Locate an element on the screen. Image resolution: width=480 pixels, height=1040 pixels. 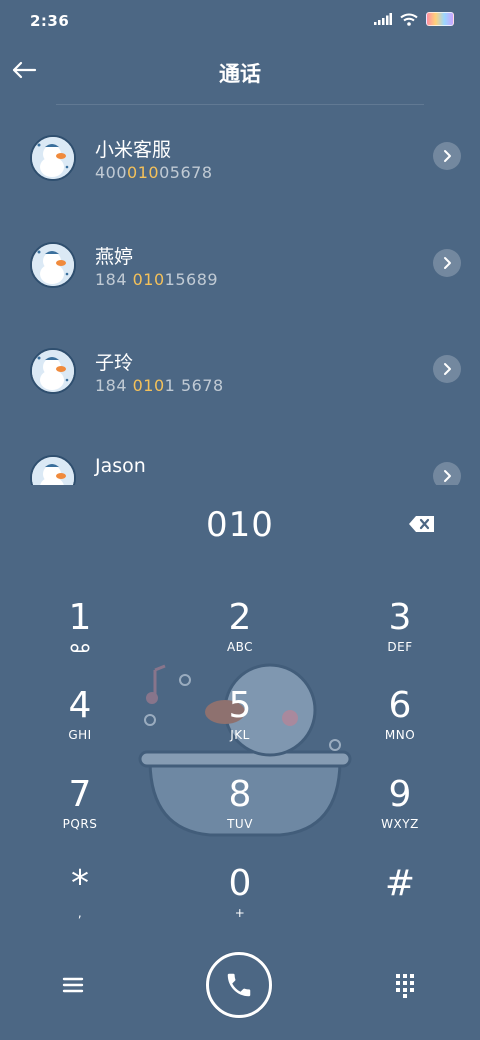
page-title: 通话 is located at coordinates (240, 74).